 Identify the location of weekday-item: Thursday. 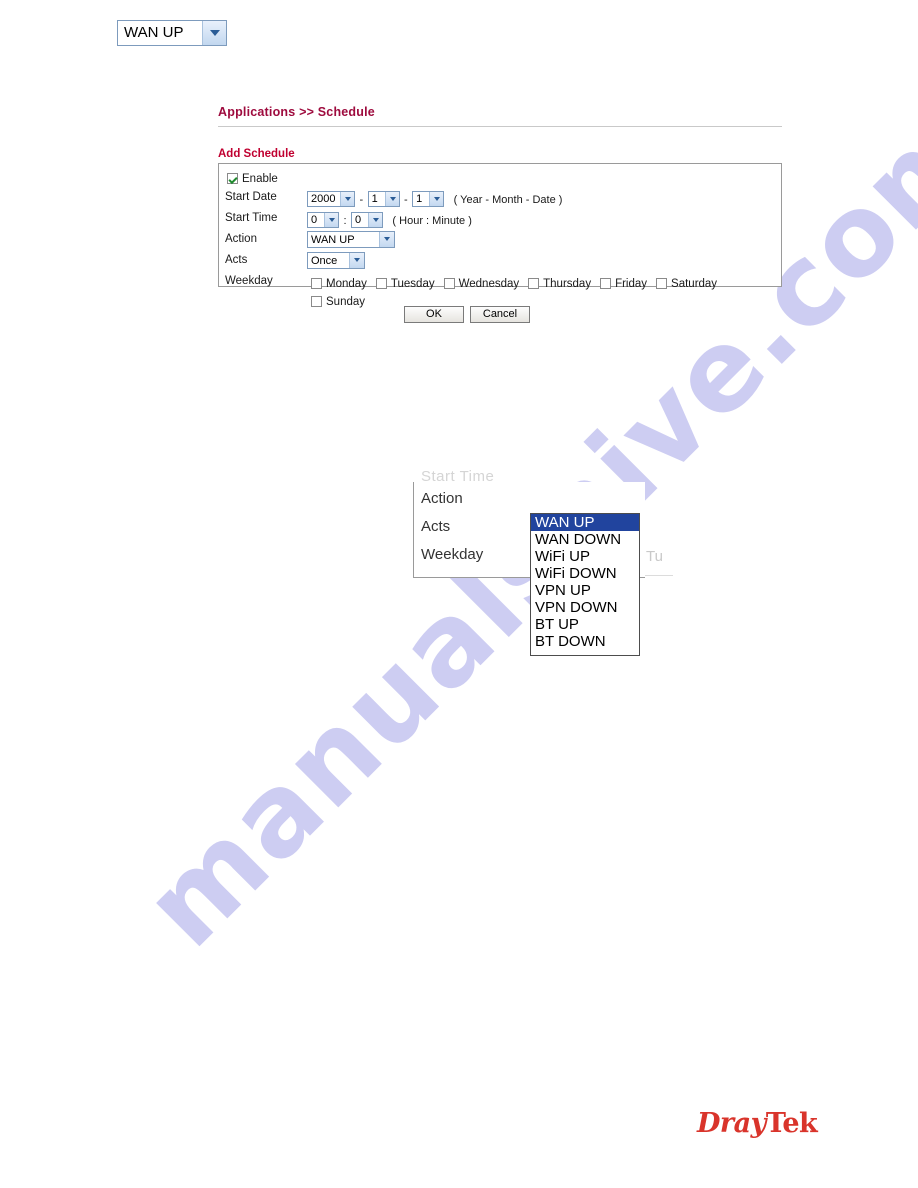
(559, 284).